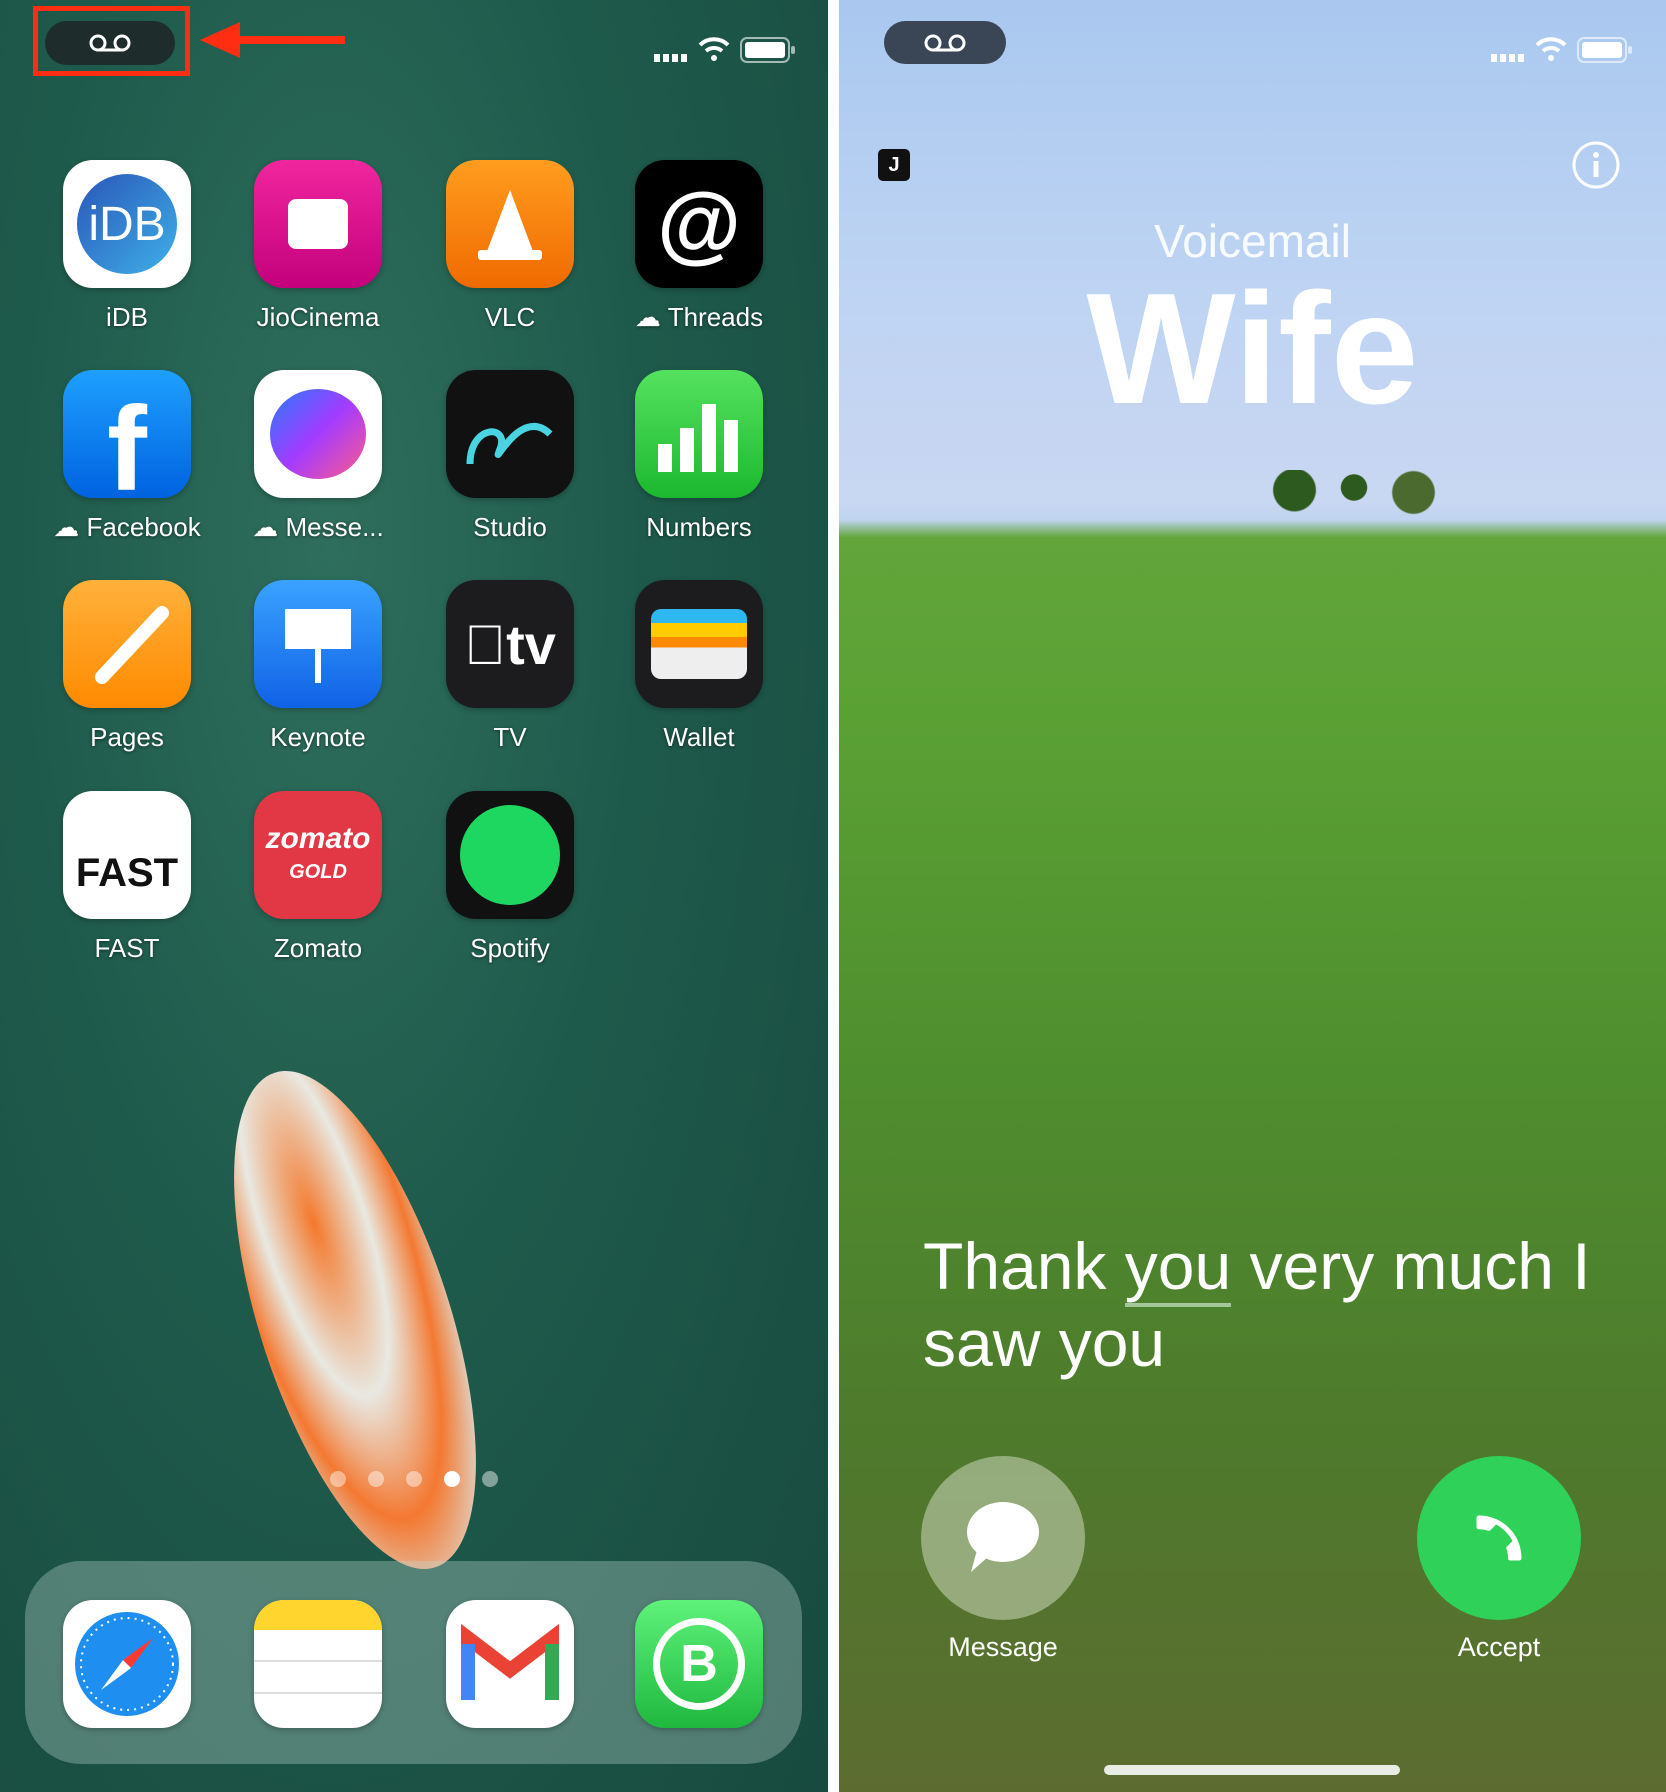 Image resolution: width=1666 pixels, height=1792 pixels. I want to click on app-label: Threads, so click(715, 317).